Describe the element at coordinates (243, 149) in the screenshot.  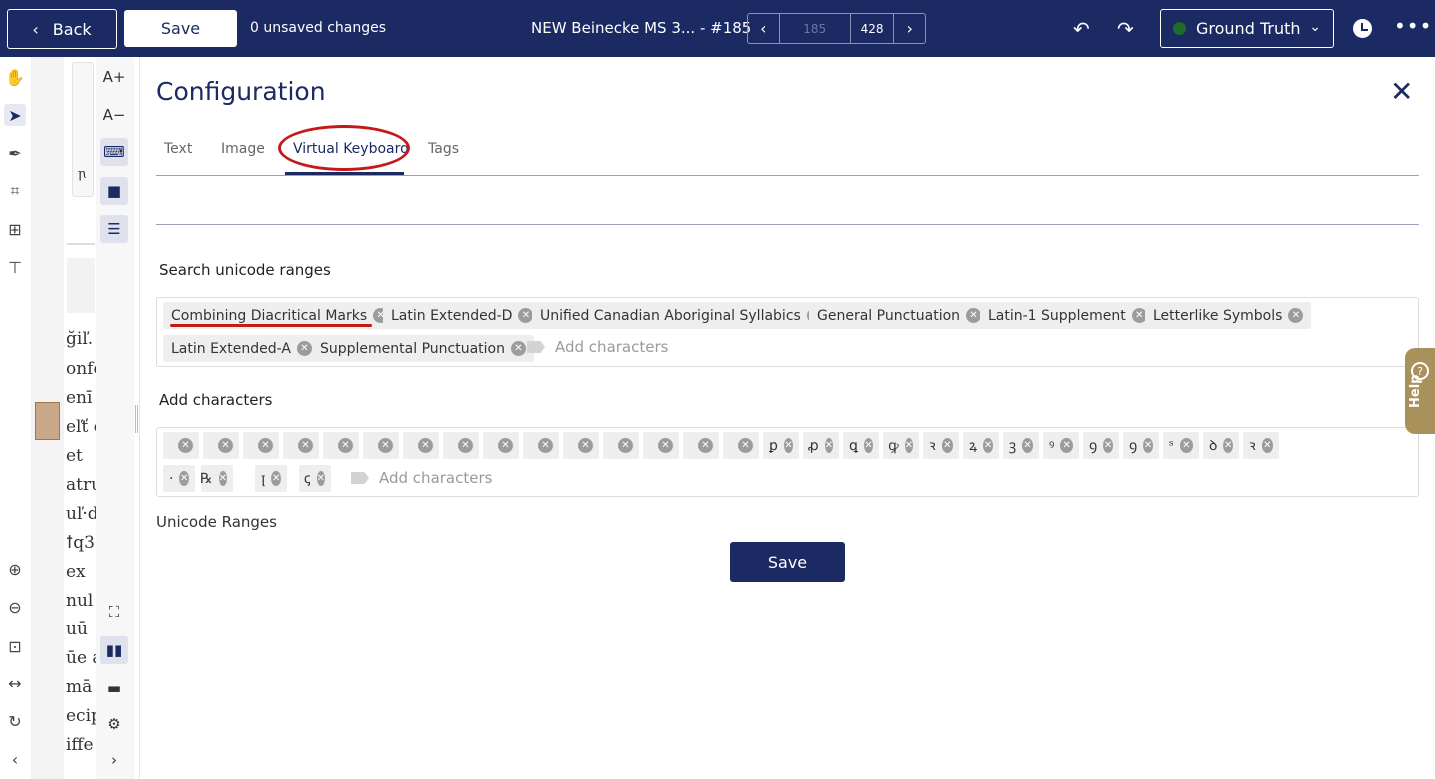
I see `tab-image: Image` at that location.